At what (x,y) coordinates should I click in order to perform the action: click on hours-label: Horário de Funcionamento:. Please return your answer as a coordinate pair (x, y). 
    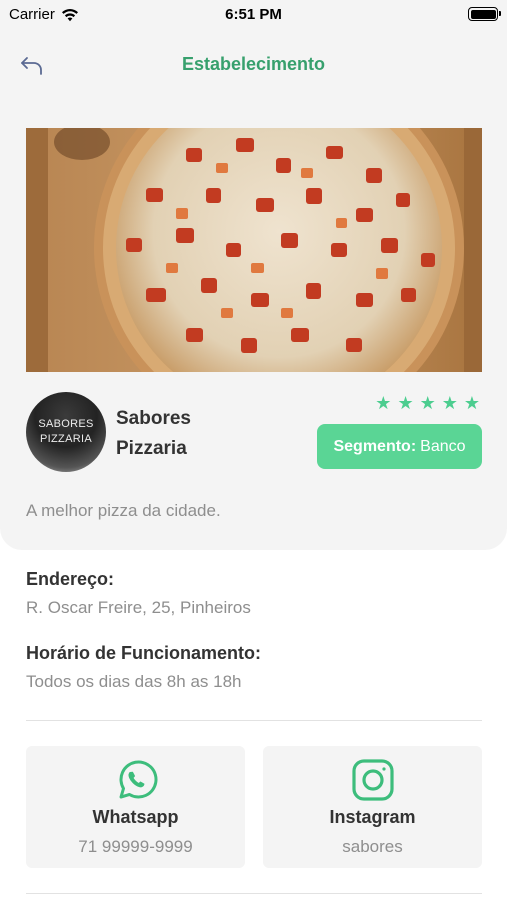
    Looking at the image, I should click on (144, 653).